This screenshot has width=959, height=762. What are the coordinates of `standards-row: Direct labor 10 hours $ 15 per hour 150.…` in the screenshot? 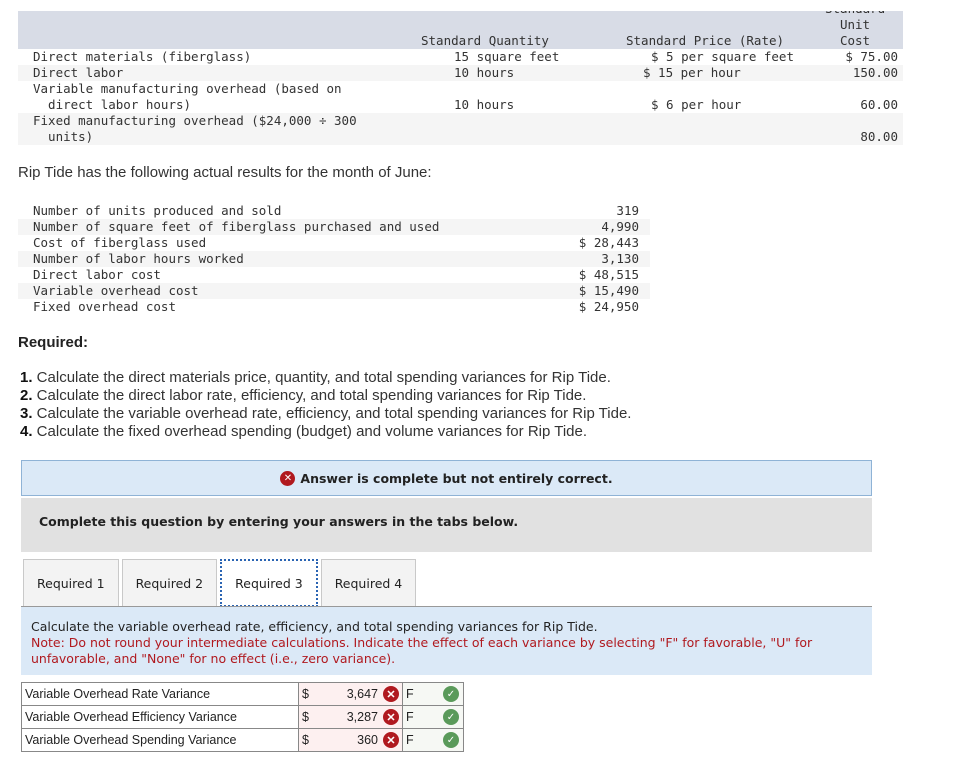 It's located at (460, 73).